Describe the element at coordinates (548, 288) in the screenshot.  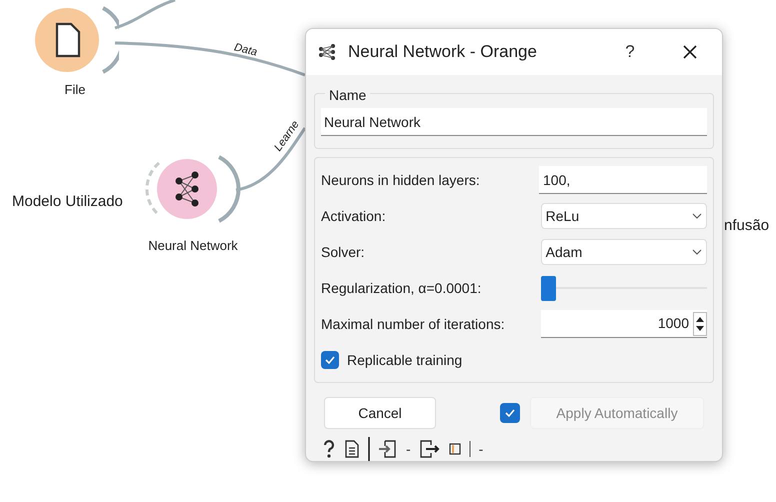
I see `slider-thumb` at that location.